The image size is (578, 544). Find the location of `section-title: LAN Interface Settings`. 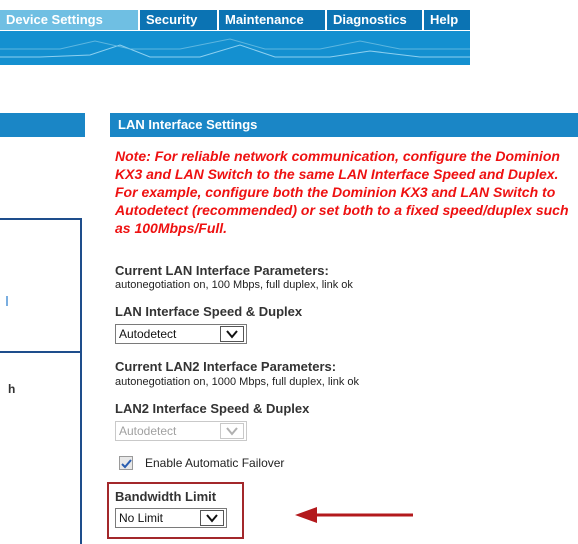

section-title: LAN Interface Settings is located at coordinates (344, 125).